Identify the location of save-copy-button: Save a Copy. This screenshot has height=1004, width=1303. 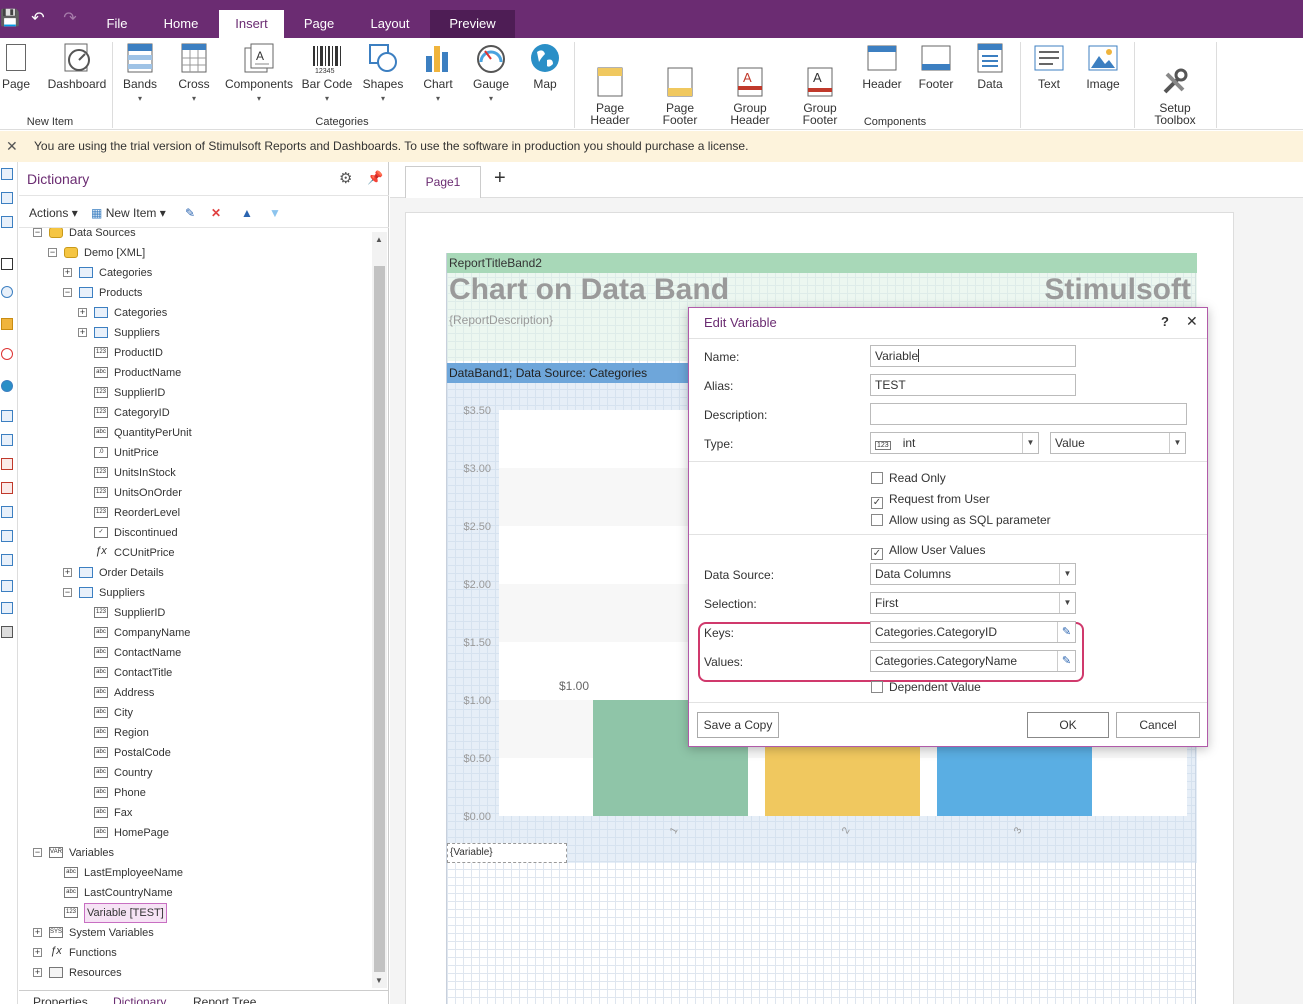
(738, 725).